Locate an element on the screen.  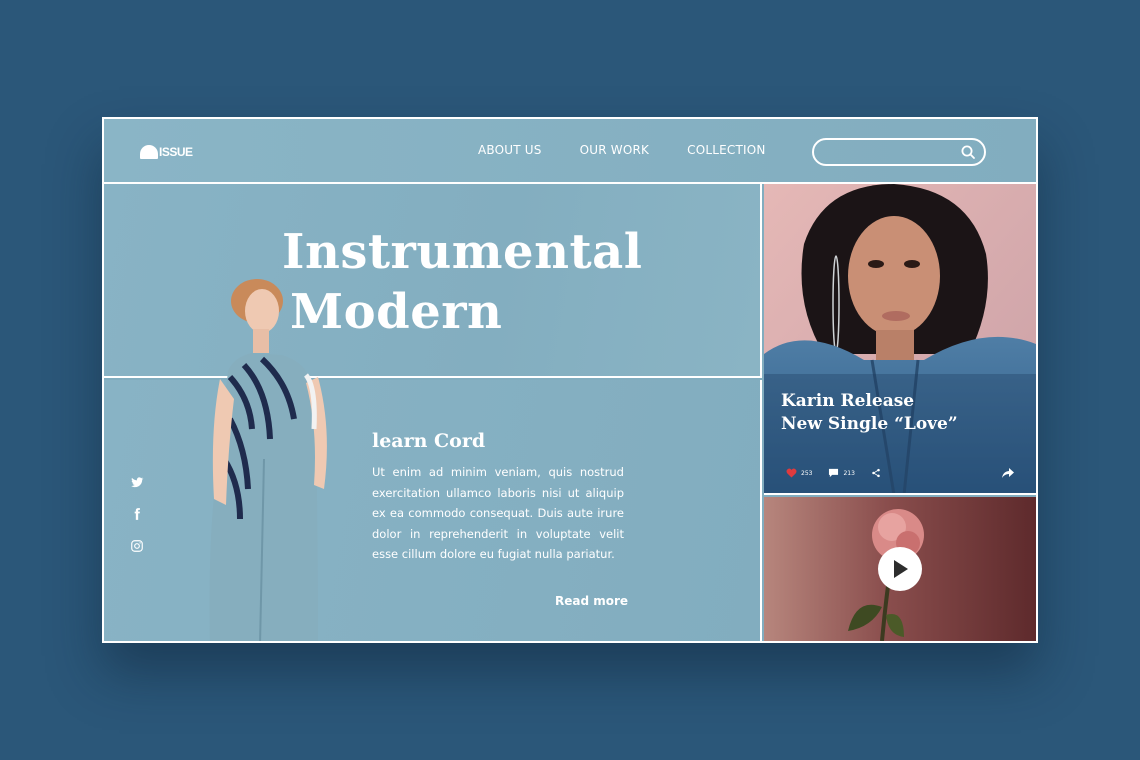
logo-mark is located at coordinates (149, 152).